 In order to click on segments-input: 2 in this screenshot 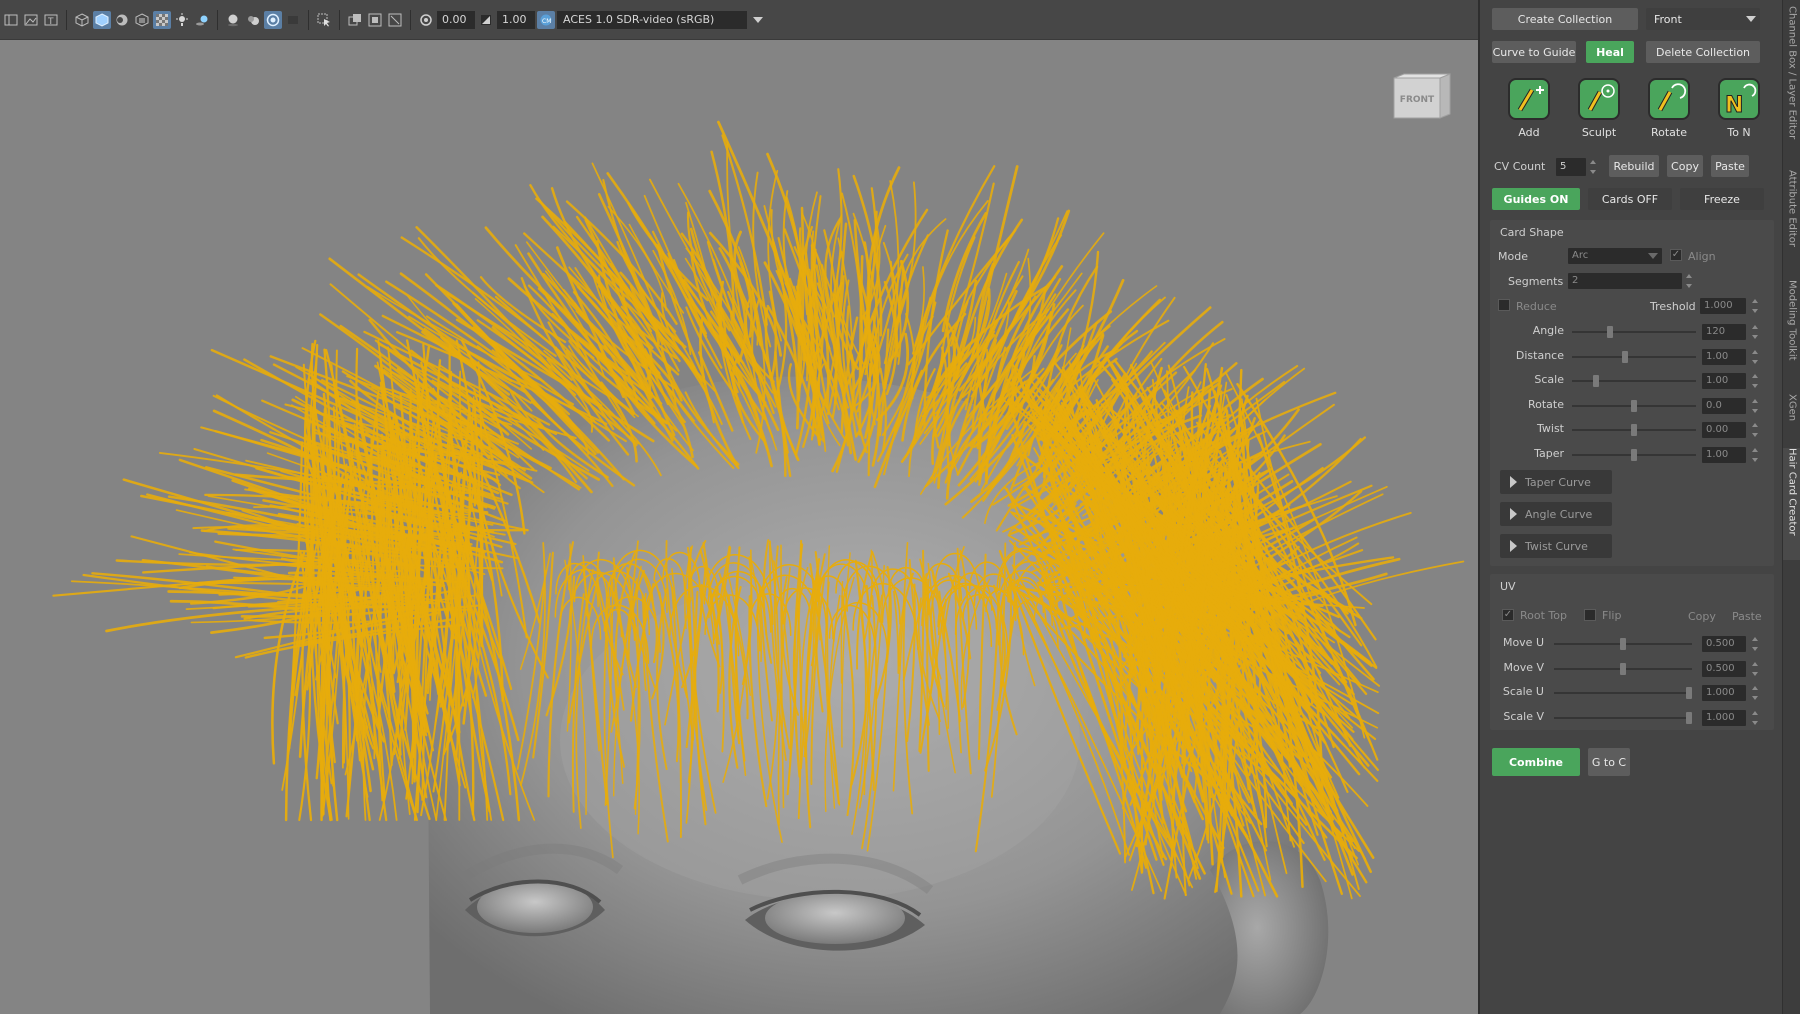, I will do `click(1625, 281)`.